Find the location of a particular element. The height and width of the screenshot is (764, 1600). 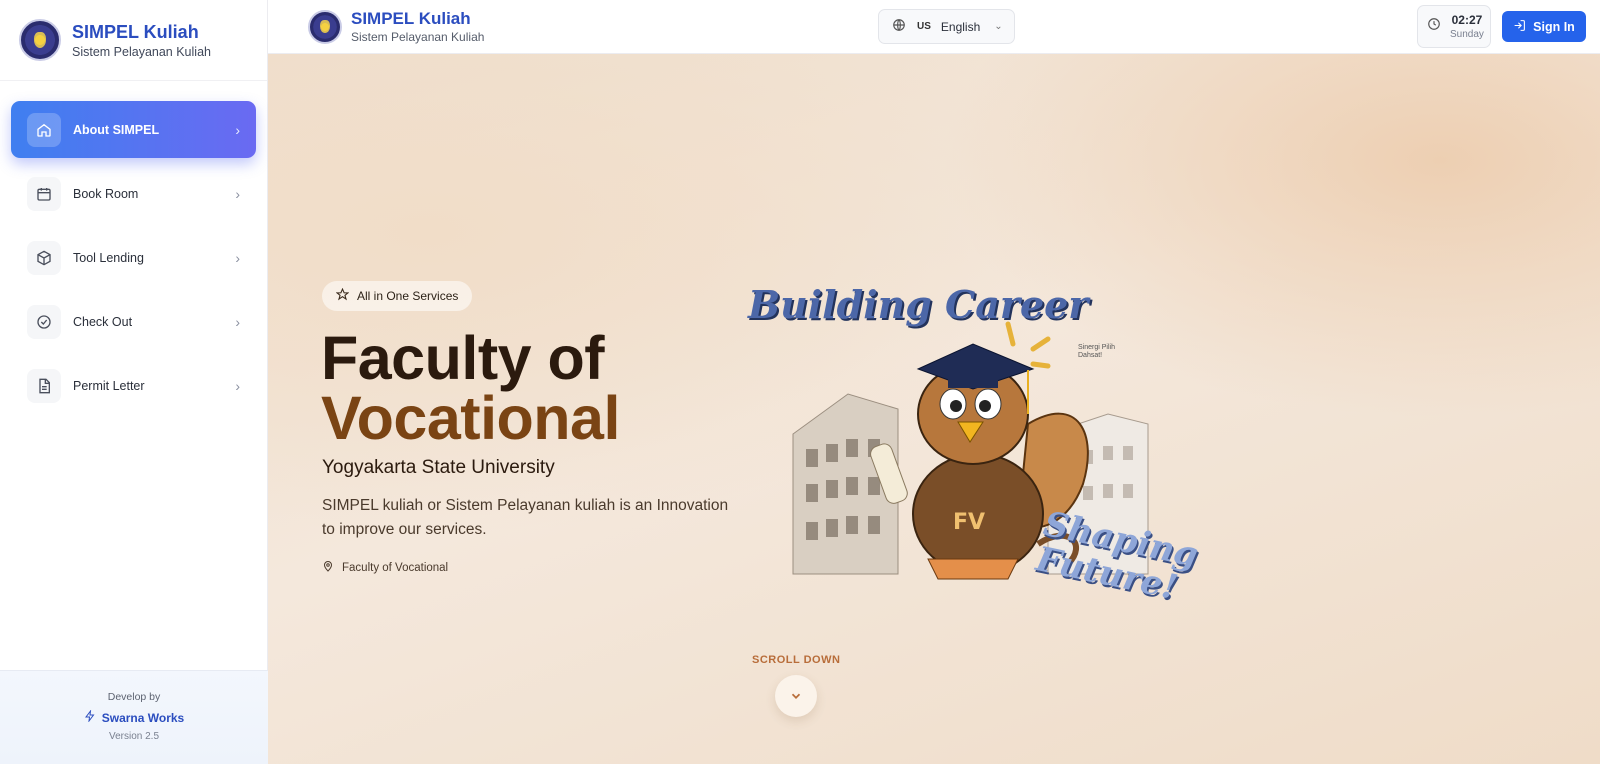

sidebar-brand-title: SIMPEL Kuliah is located at coordinates (135, 32).